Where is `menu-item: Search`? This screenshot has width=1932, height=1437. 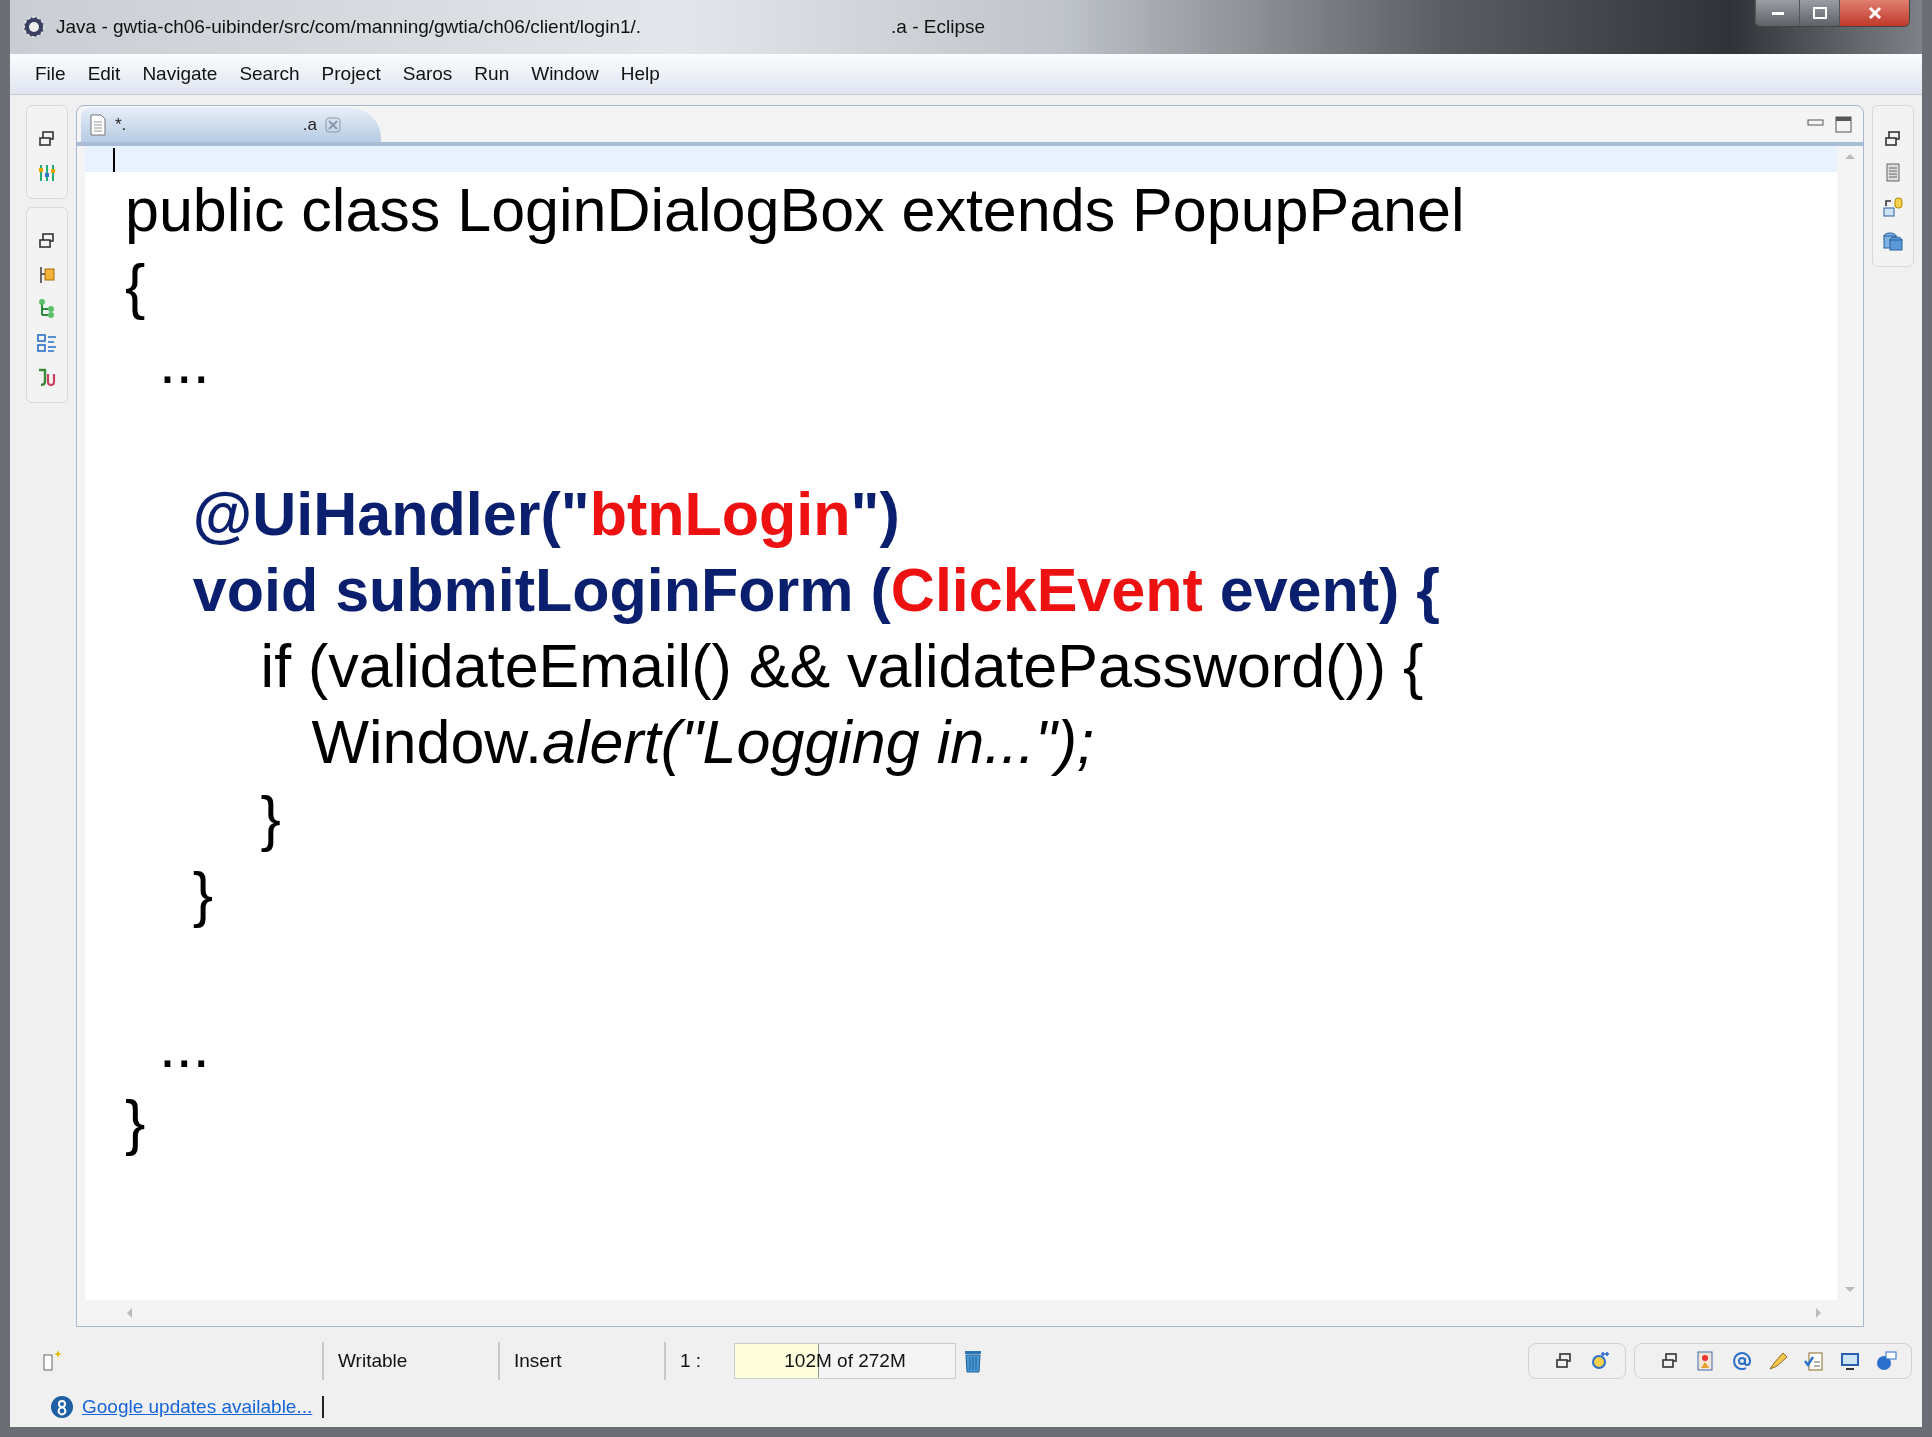 menu-item: Search is located at coordinates (269, 74).